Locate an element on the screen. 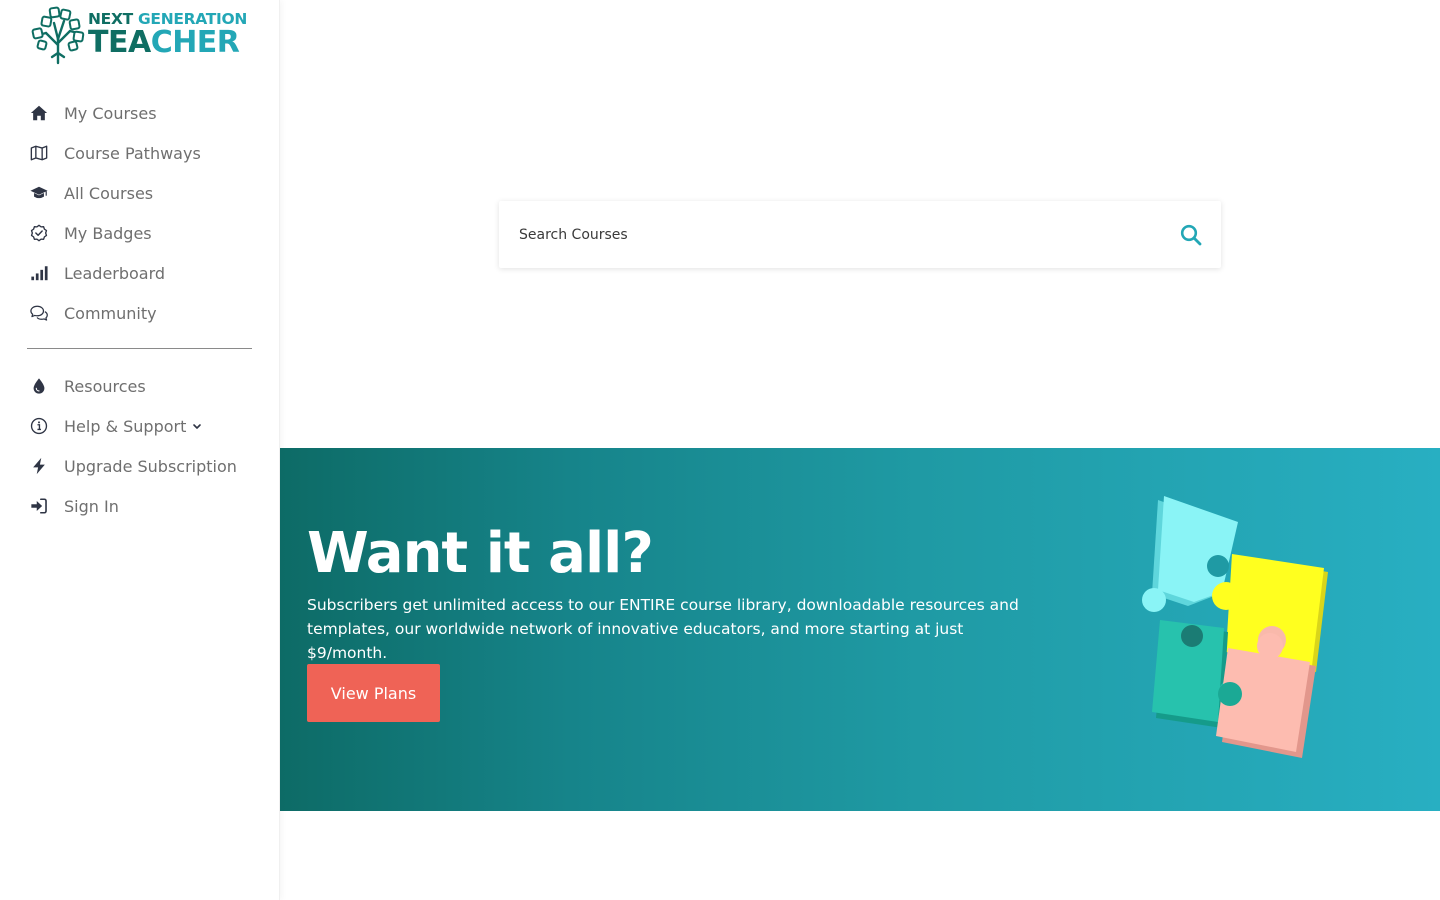  graduation-cap-icon is located at coordinates (39, 193).